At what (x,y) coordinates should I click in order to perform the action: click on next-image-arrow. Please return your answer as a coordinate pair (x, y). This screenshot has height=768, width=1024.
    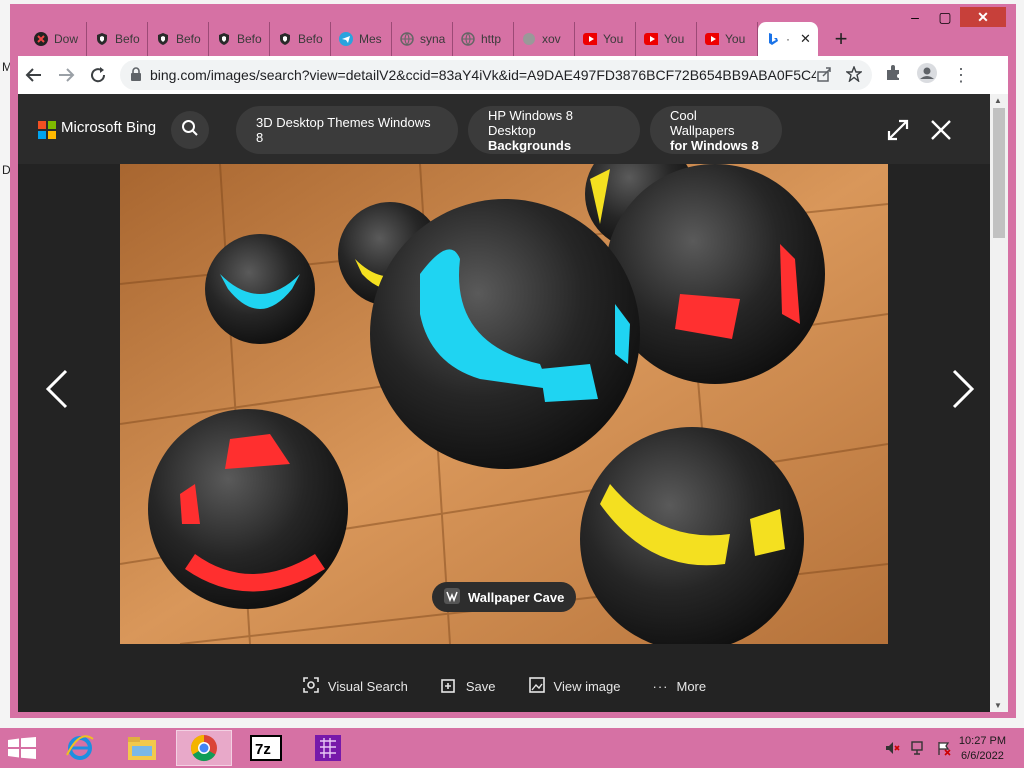
    Looking at the image, I should click on (963, 389).